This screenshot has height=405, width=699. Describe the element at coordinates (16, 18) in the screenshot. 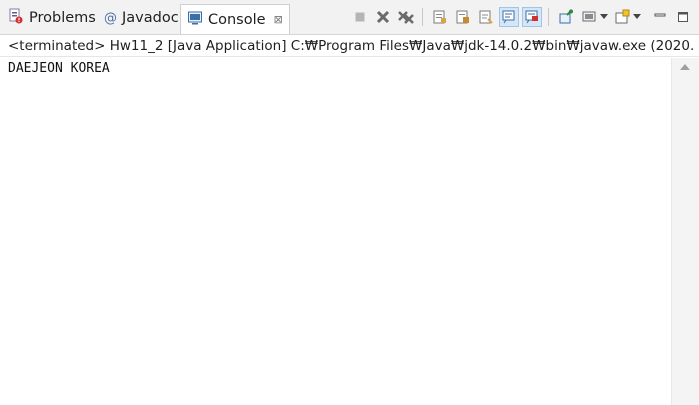

I see `problems-icon` at that location.